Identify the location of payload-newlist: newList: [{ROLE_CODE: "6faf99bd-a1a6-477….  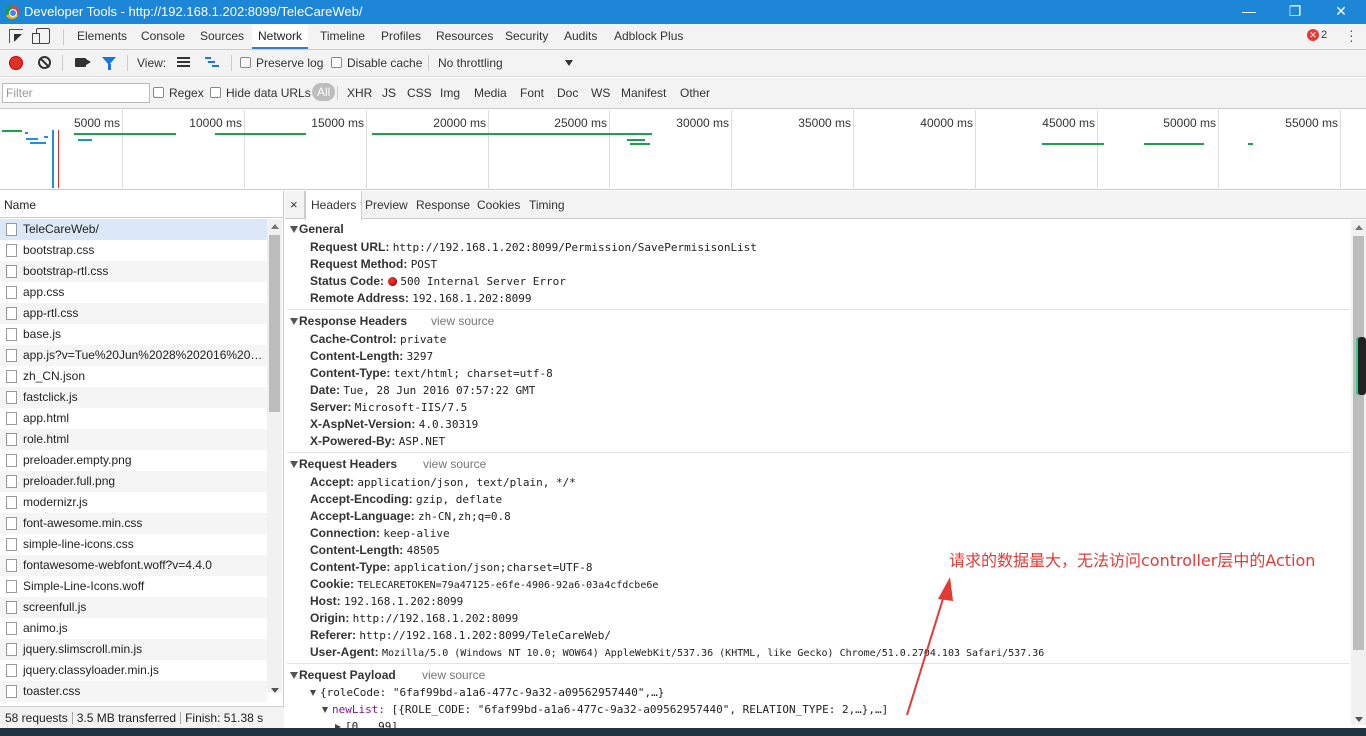
(605, 709).